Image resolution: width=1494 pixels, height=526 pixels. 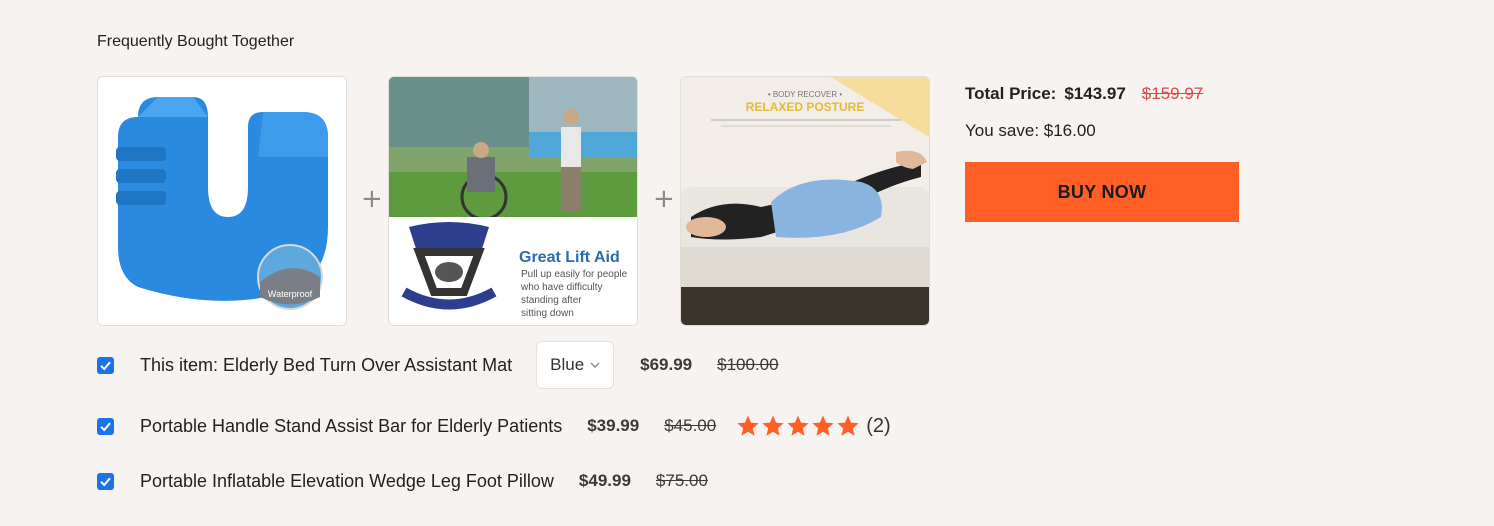 I want to click on turn-over-mat-image: Waterproof, so click(x=222, y=201).